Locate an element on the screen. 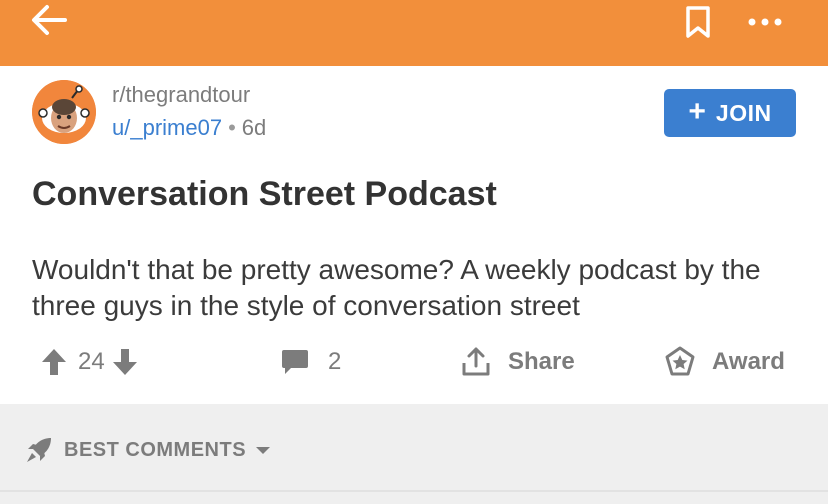  award-icon is located at coordinates (680, 362).